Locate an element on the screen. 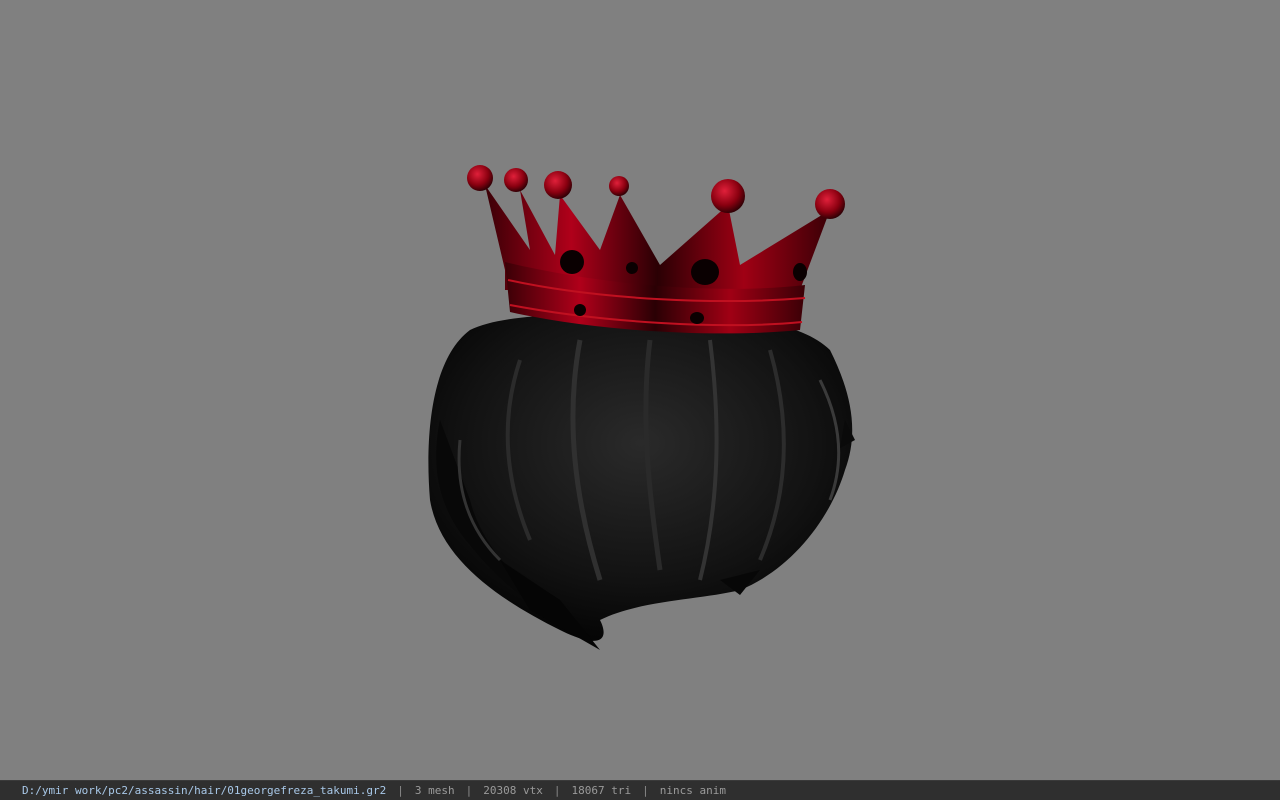  hair-mesh is located at coordinates (641, 480).